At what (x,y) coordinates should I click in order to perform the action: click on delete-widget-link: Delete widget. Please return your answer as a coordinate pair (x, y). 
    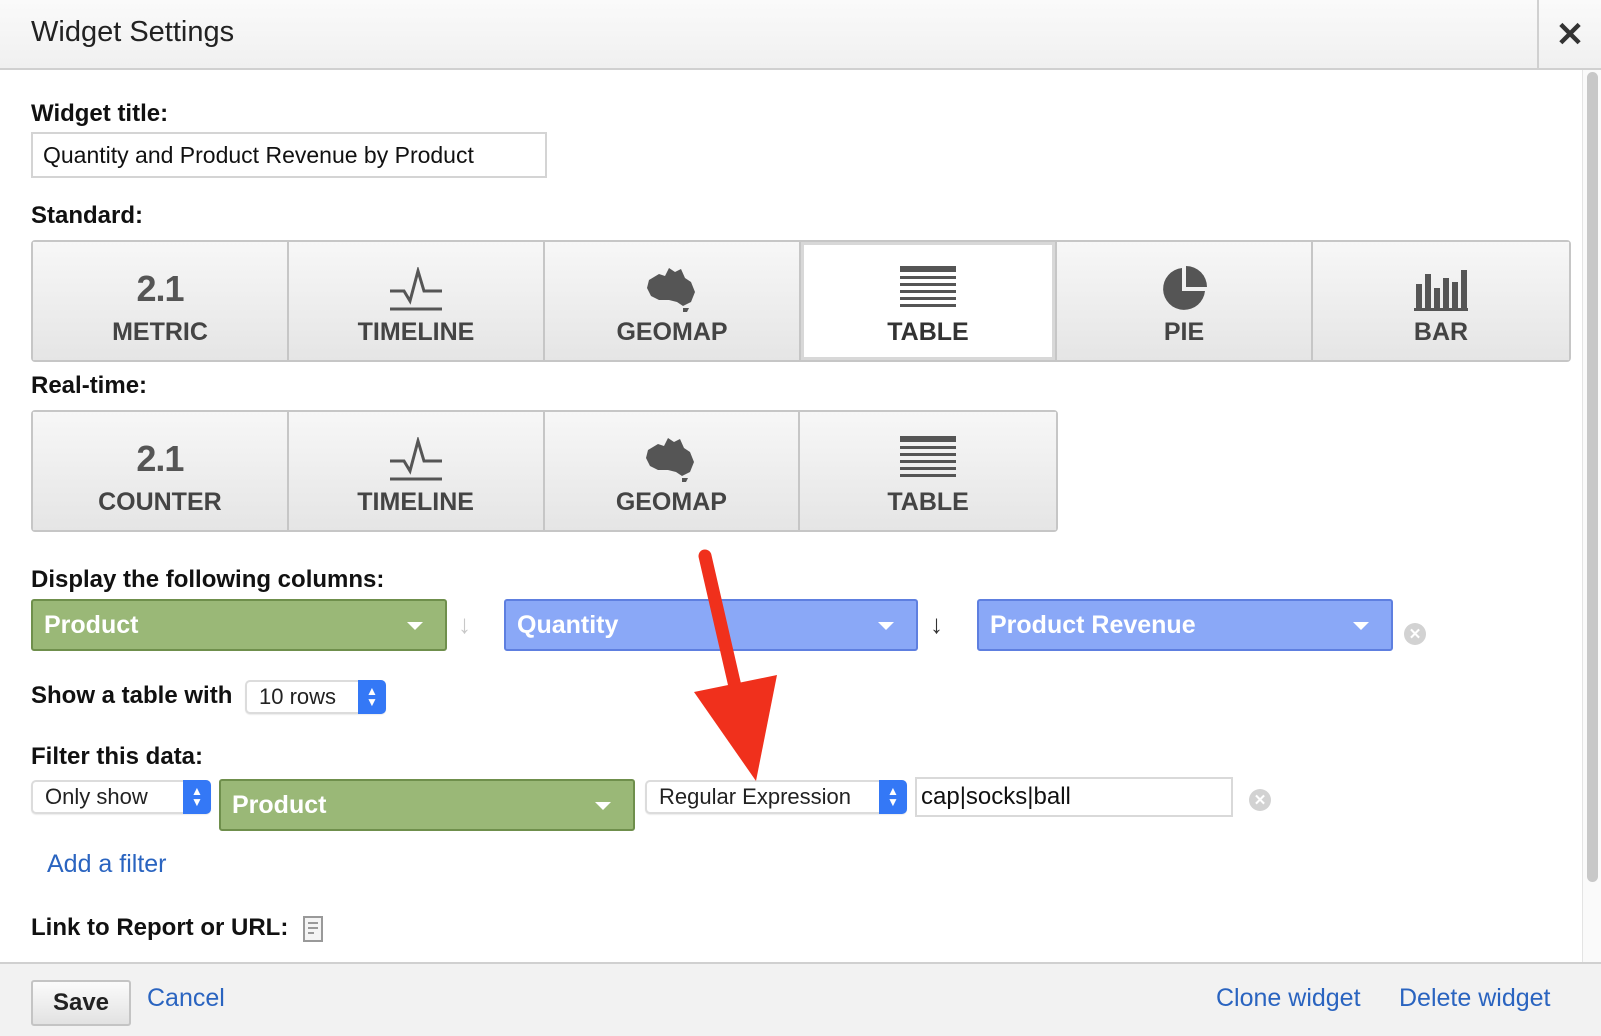
    Looking at the image, I should click on (1474, 998).